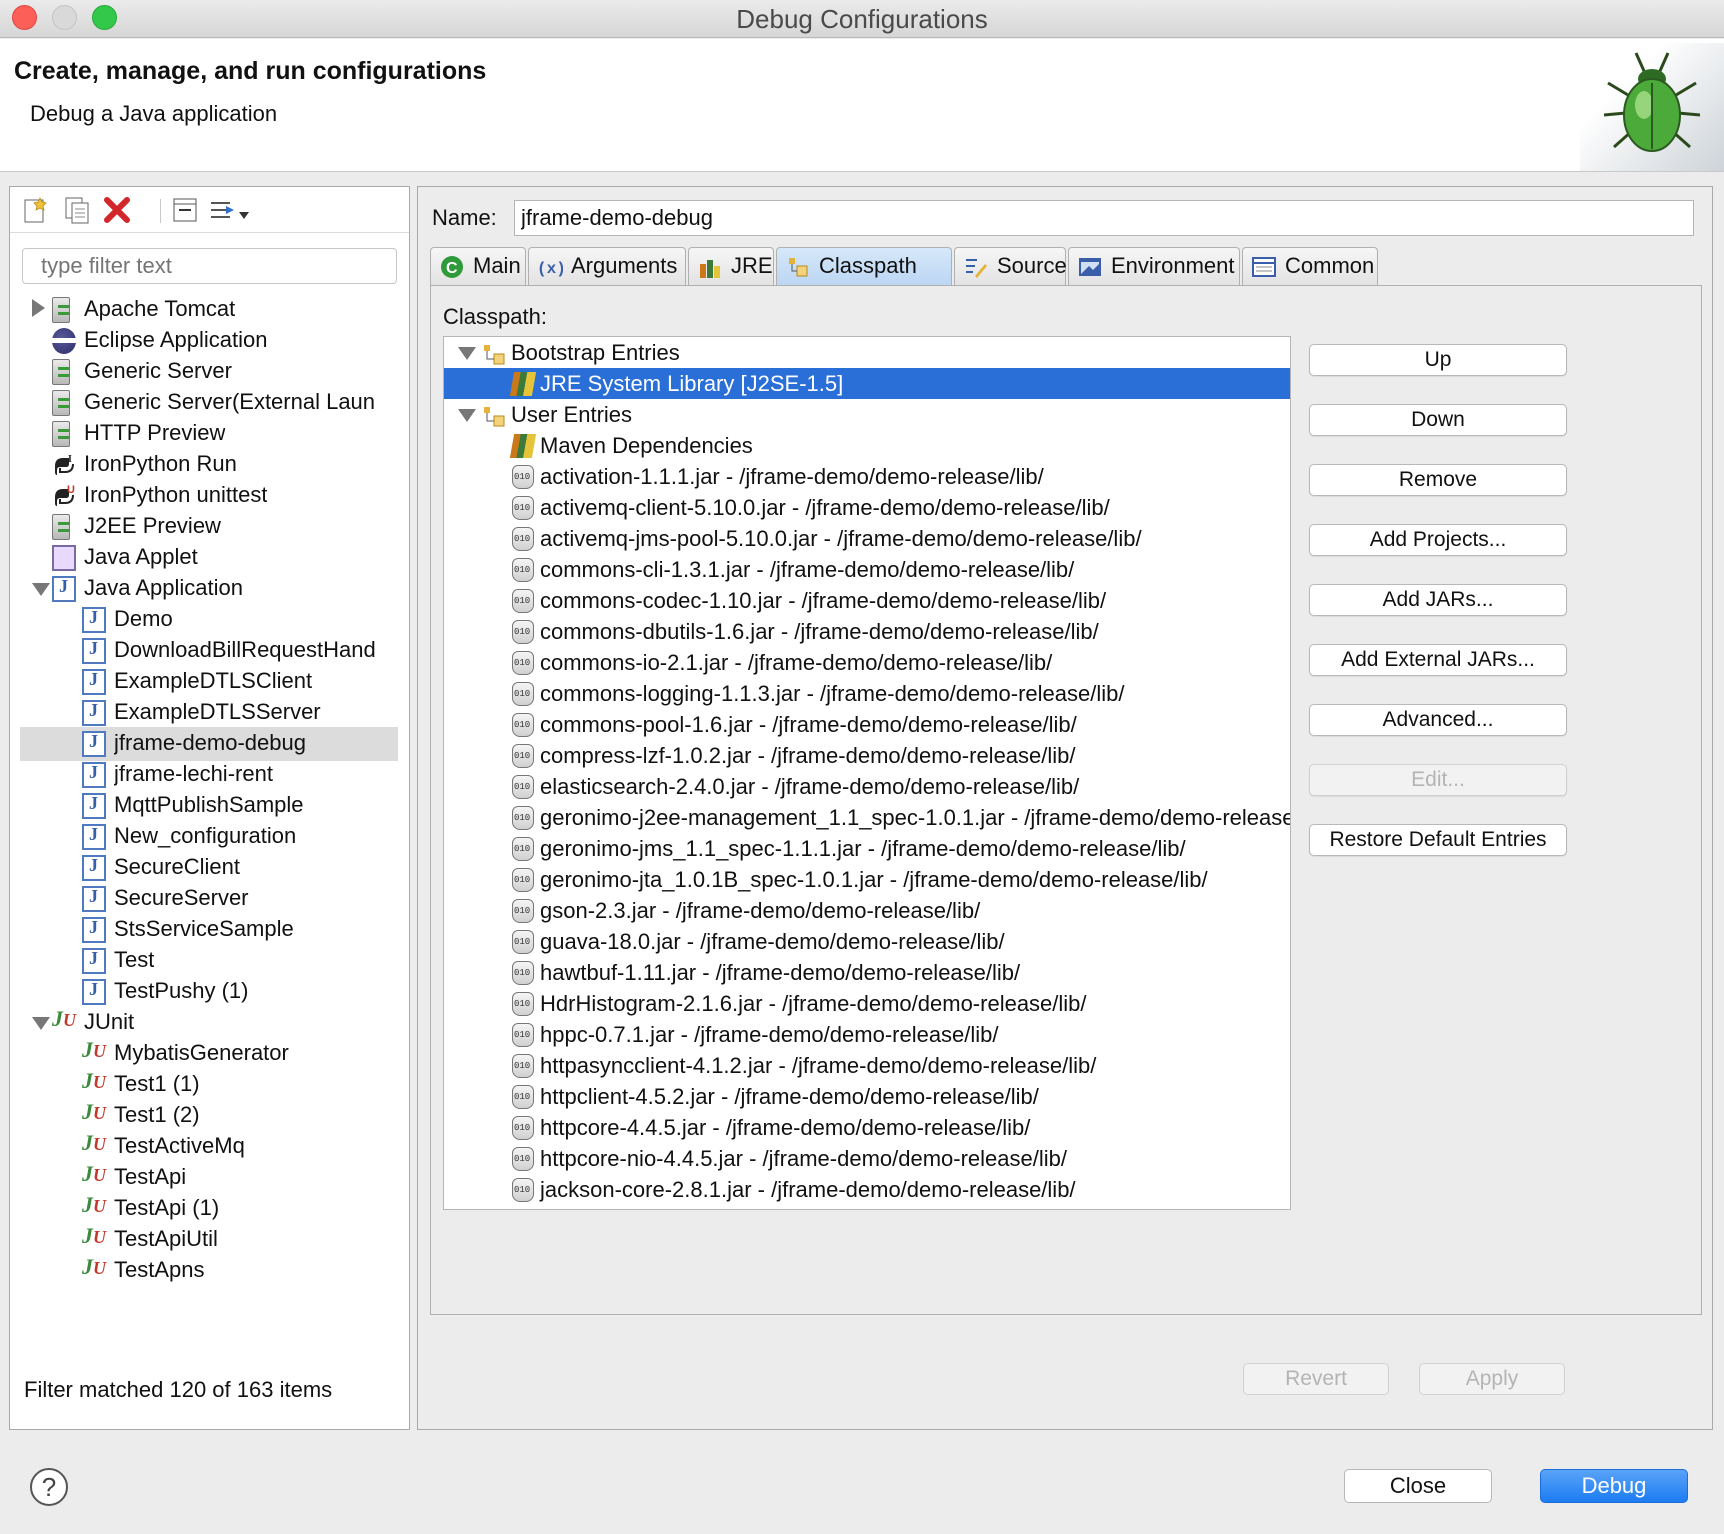 The image size is (1724, 1534). What do you see at coordinates (209, 837) in the screenshot?
I see `tree-item: New_configuration` at bounding box center [209, 837].